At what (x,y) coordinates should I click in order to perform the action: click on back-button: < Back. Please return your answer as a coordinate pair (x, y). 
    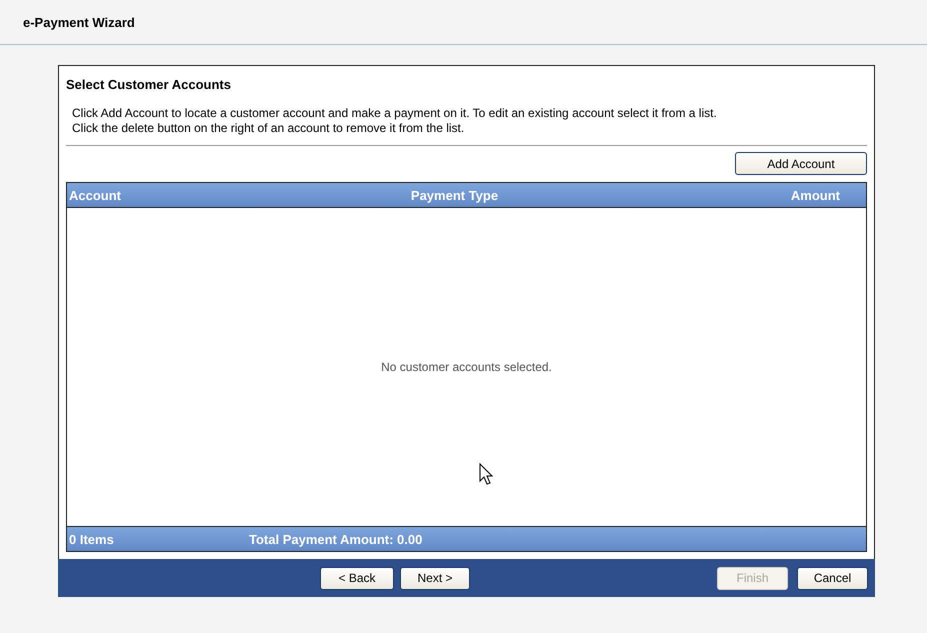
    Looking at the image, I should click on (357, 578).